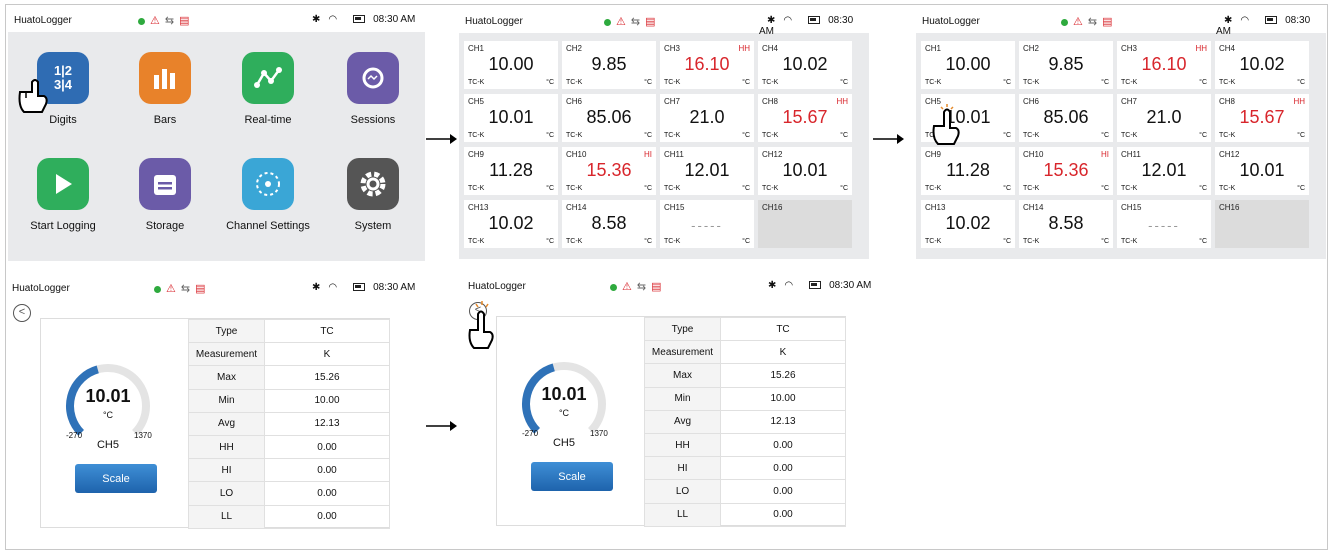 The height and width of the screenshot is (554, 1333). I want to click on arrow-2-icon, so click(888, 139).